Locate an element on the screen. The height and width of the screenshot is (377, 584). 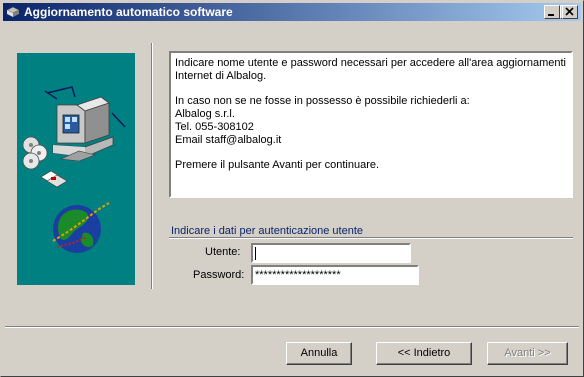
next-button: Avanti >> is located at coordinates (527, 353).